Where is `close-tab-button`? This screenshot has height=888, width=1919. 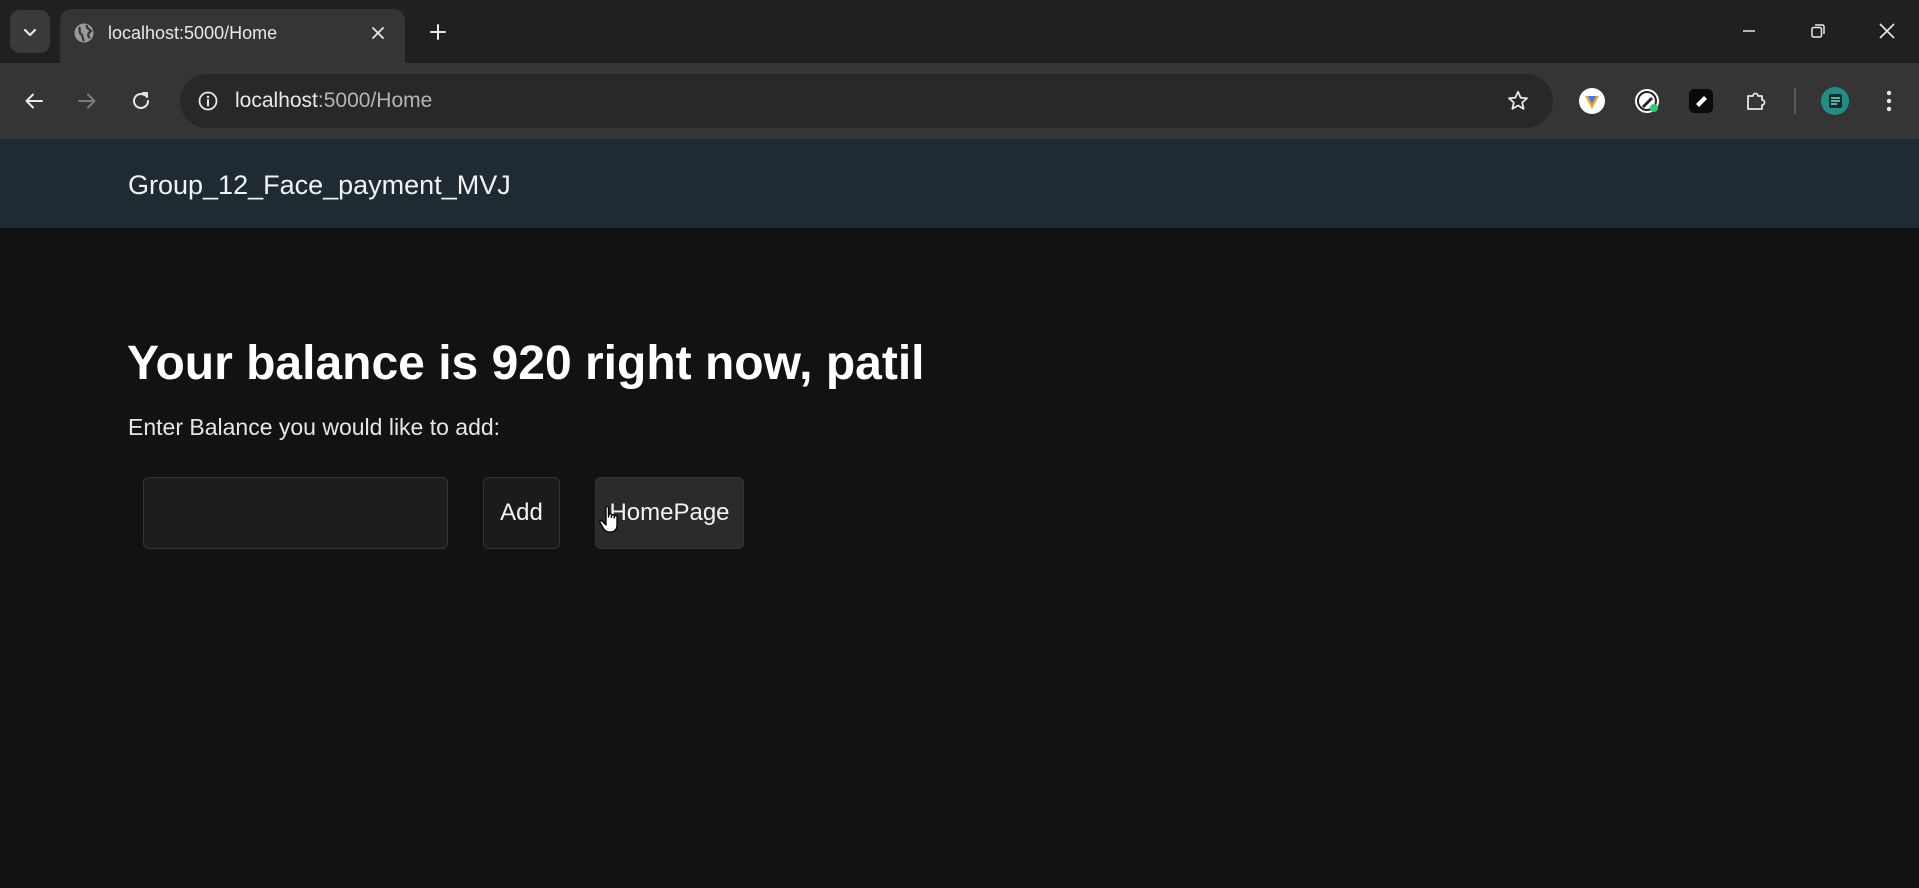 close-tab-button is located at coordinates (378, 33).